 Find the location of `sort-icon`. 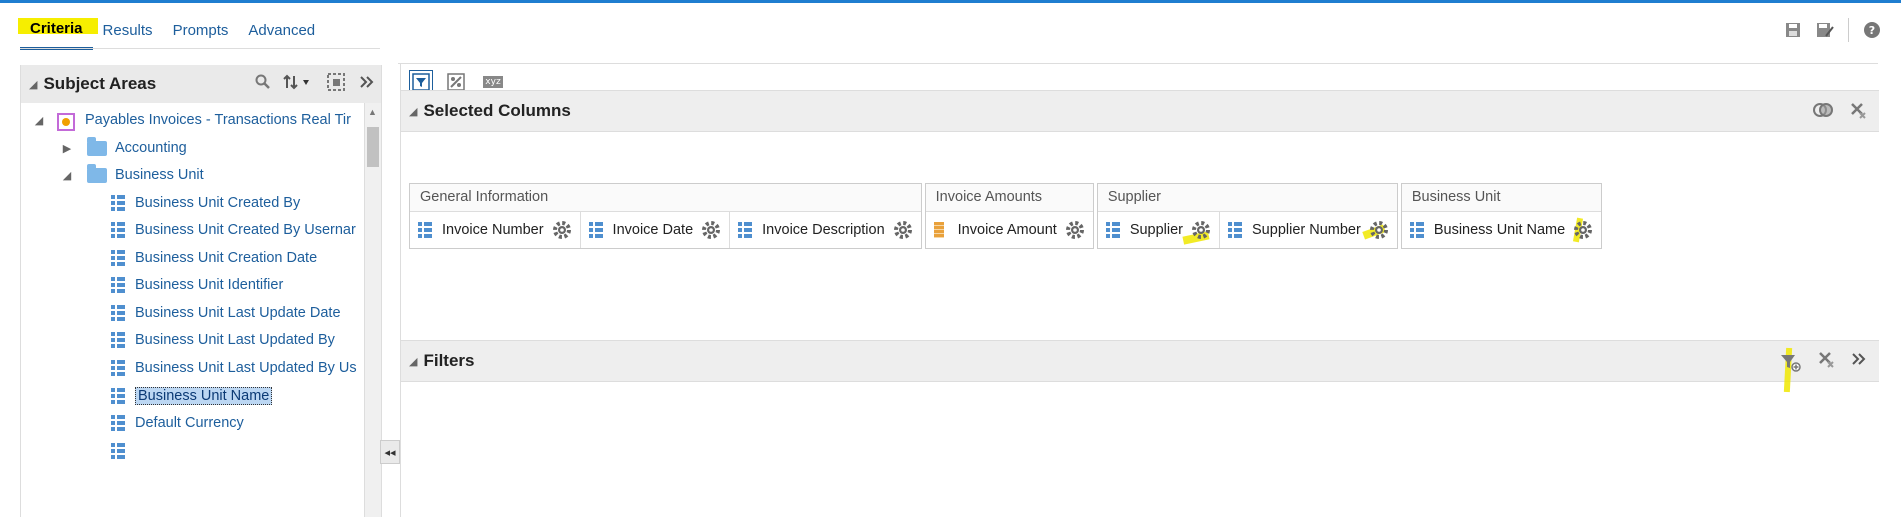

sort-icon is located at coordinates (299, 84).